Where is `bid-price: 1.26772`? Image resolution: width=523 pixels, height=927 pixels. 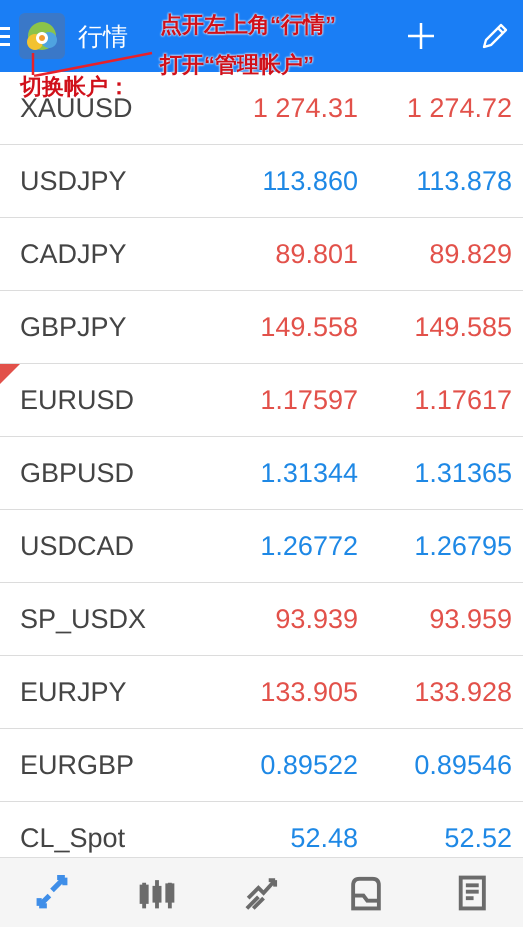 bid-price: 1.26772 is located at coordinates (308, 546).